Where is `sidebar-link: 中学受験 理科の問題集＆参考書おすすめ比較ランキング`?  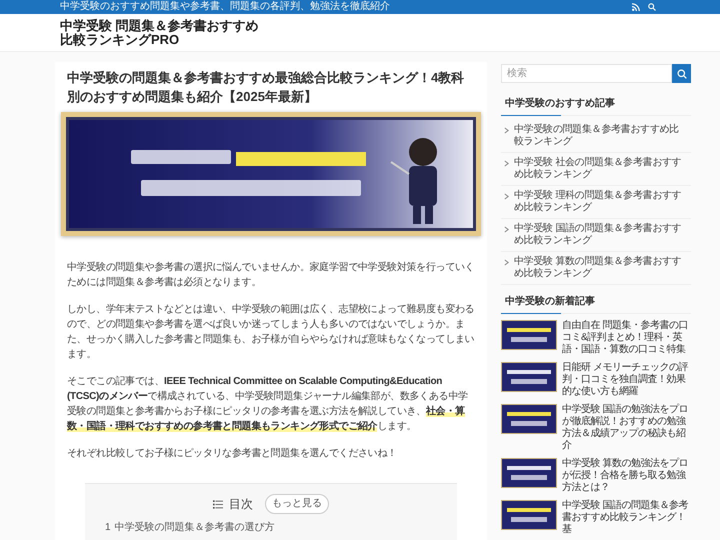
sidebar-link: 中学受験 理科の問題集＆参考書おすすめ比較ランキング is located at coordinates (601, 202).